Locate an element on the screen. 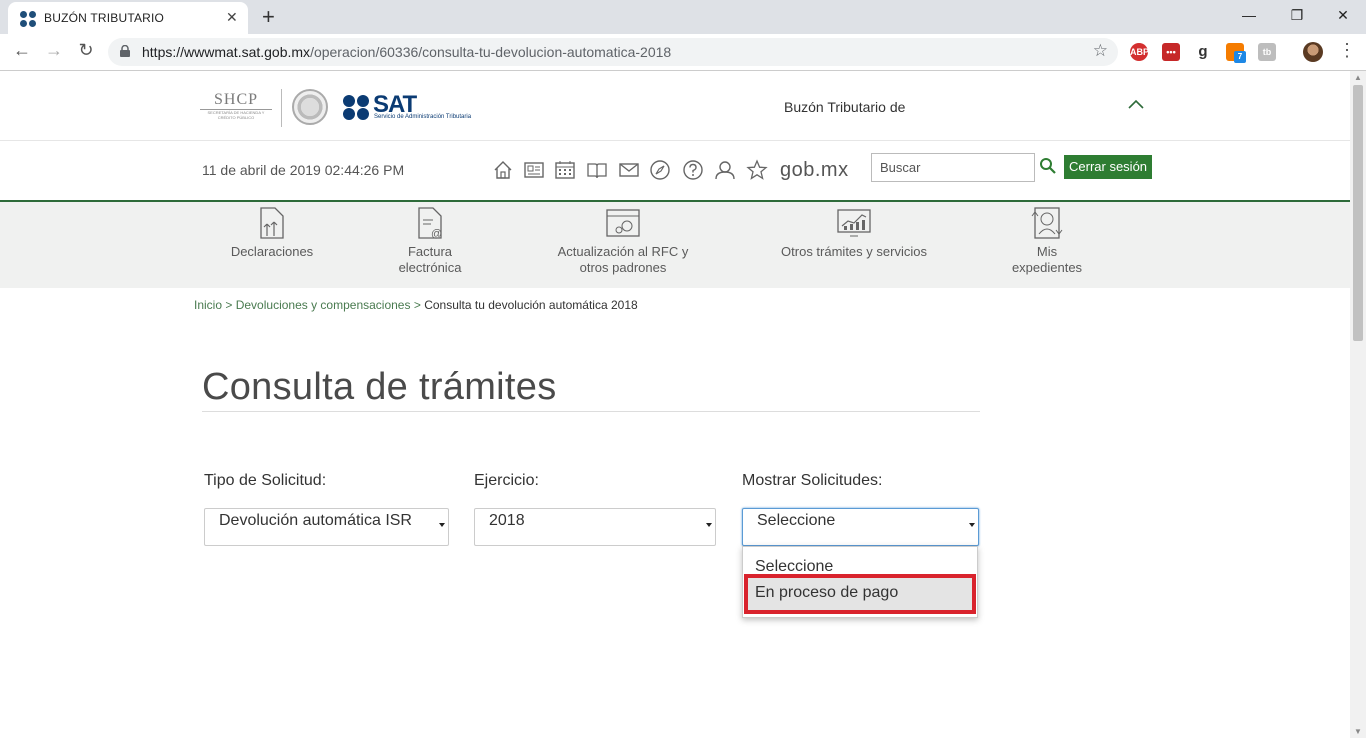  rfc-update-icon is located at coordinates (623, 223).